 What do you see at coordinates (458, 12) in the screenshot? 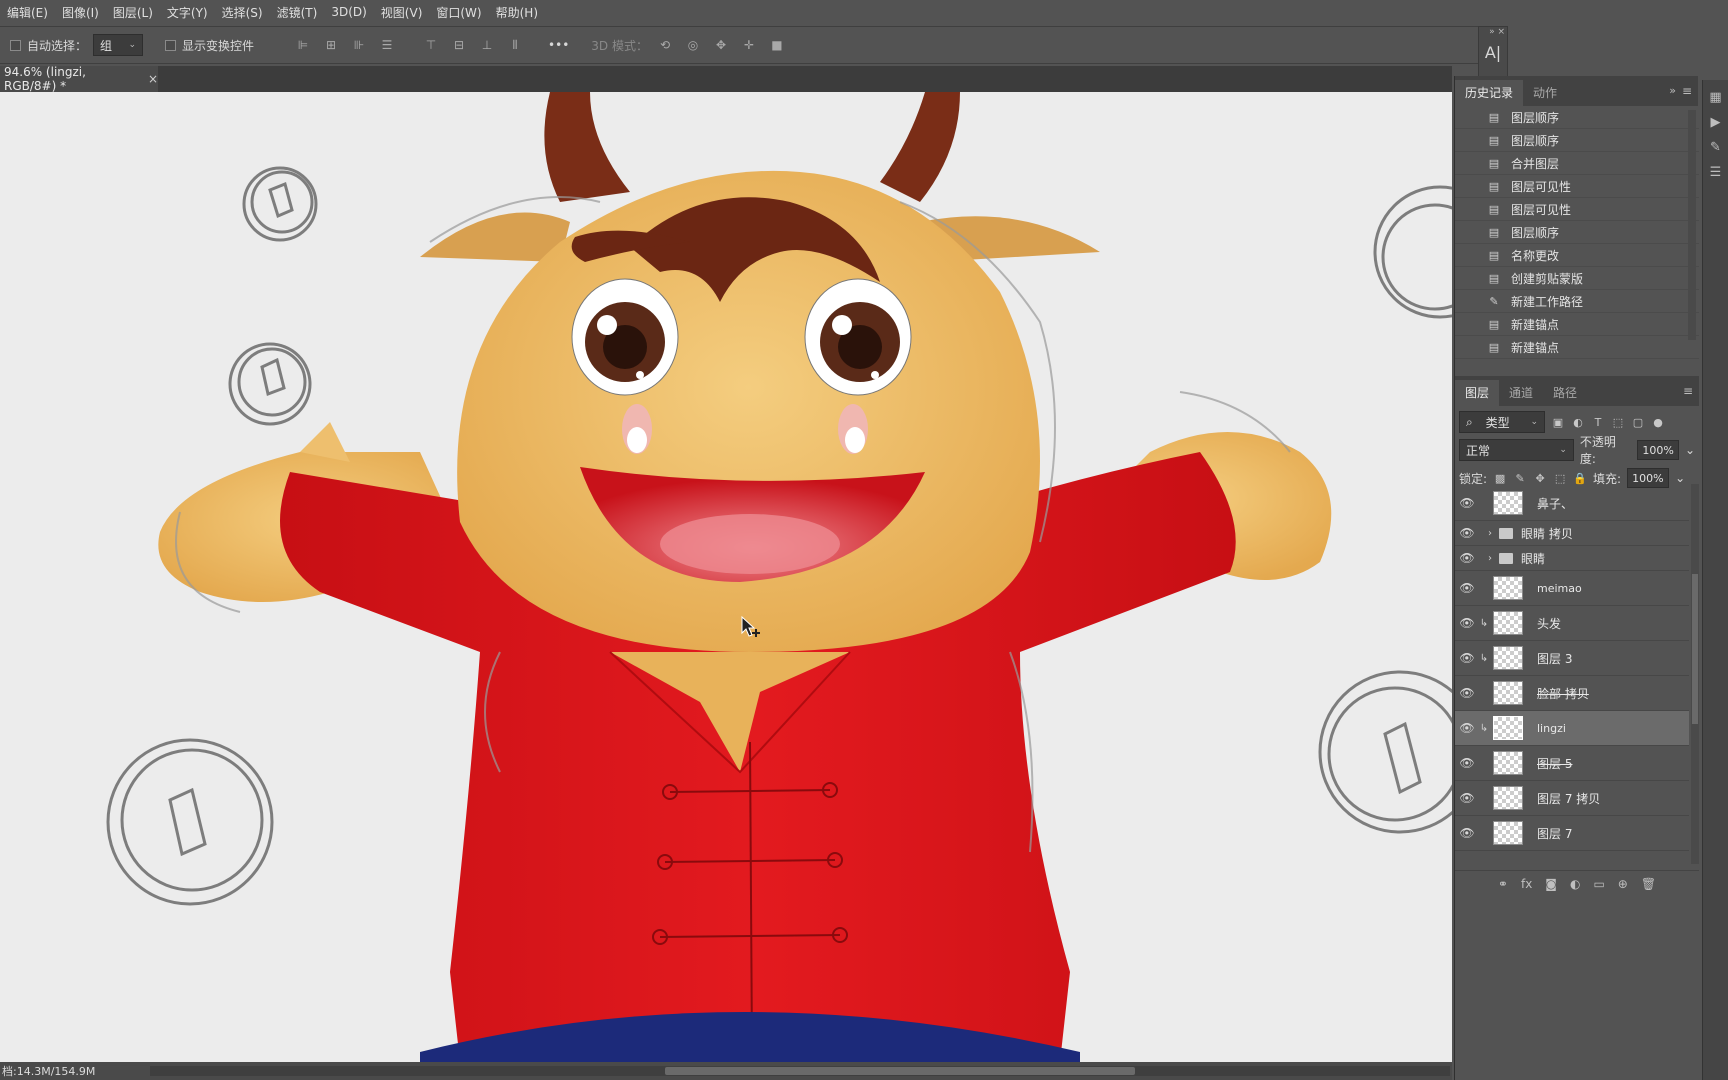
I see `menu-window: 窗口(W)` at bounding box center [458, 12].